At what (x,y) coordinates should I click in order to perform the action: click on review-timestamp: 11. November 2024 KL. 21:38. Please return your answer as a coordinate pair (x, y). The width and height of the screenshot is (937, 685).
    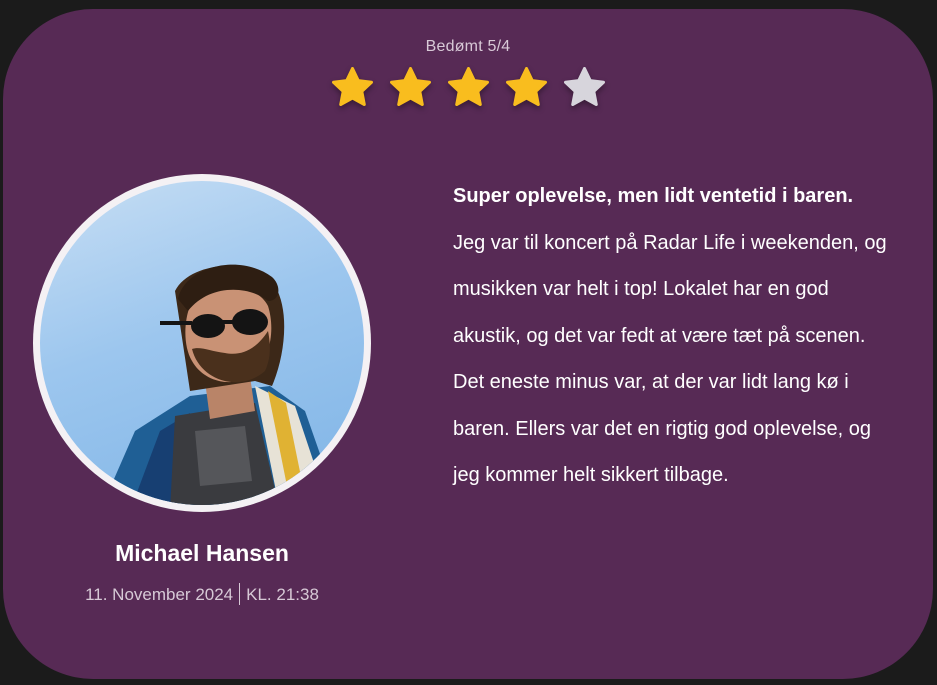
    Looking at the image, I should click on (202, 594).